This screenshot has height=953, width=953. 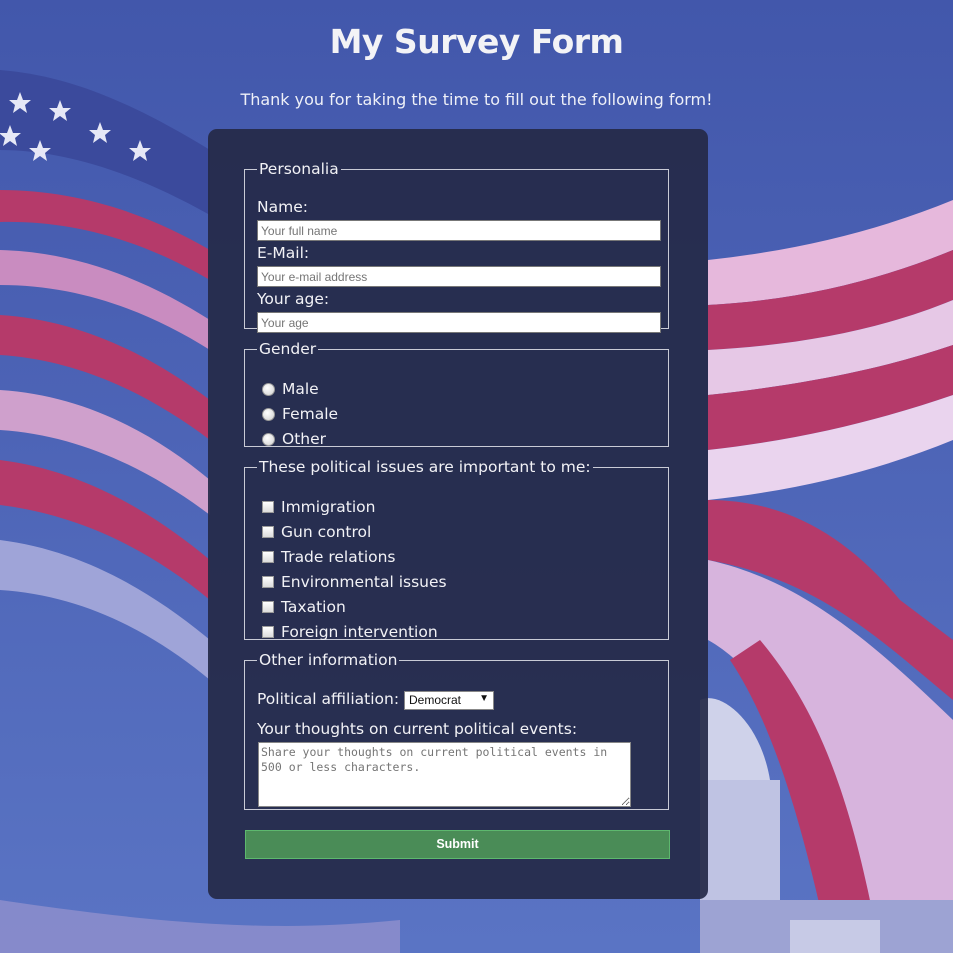 I want to click on page-title: My Survey Form, so click(x=476, y=41).